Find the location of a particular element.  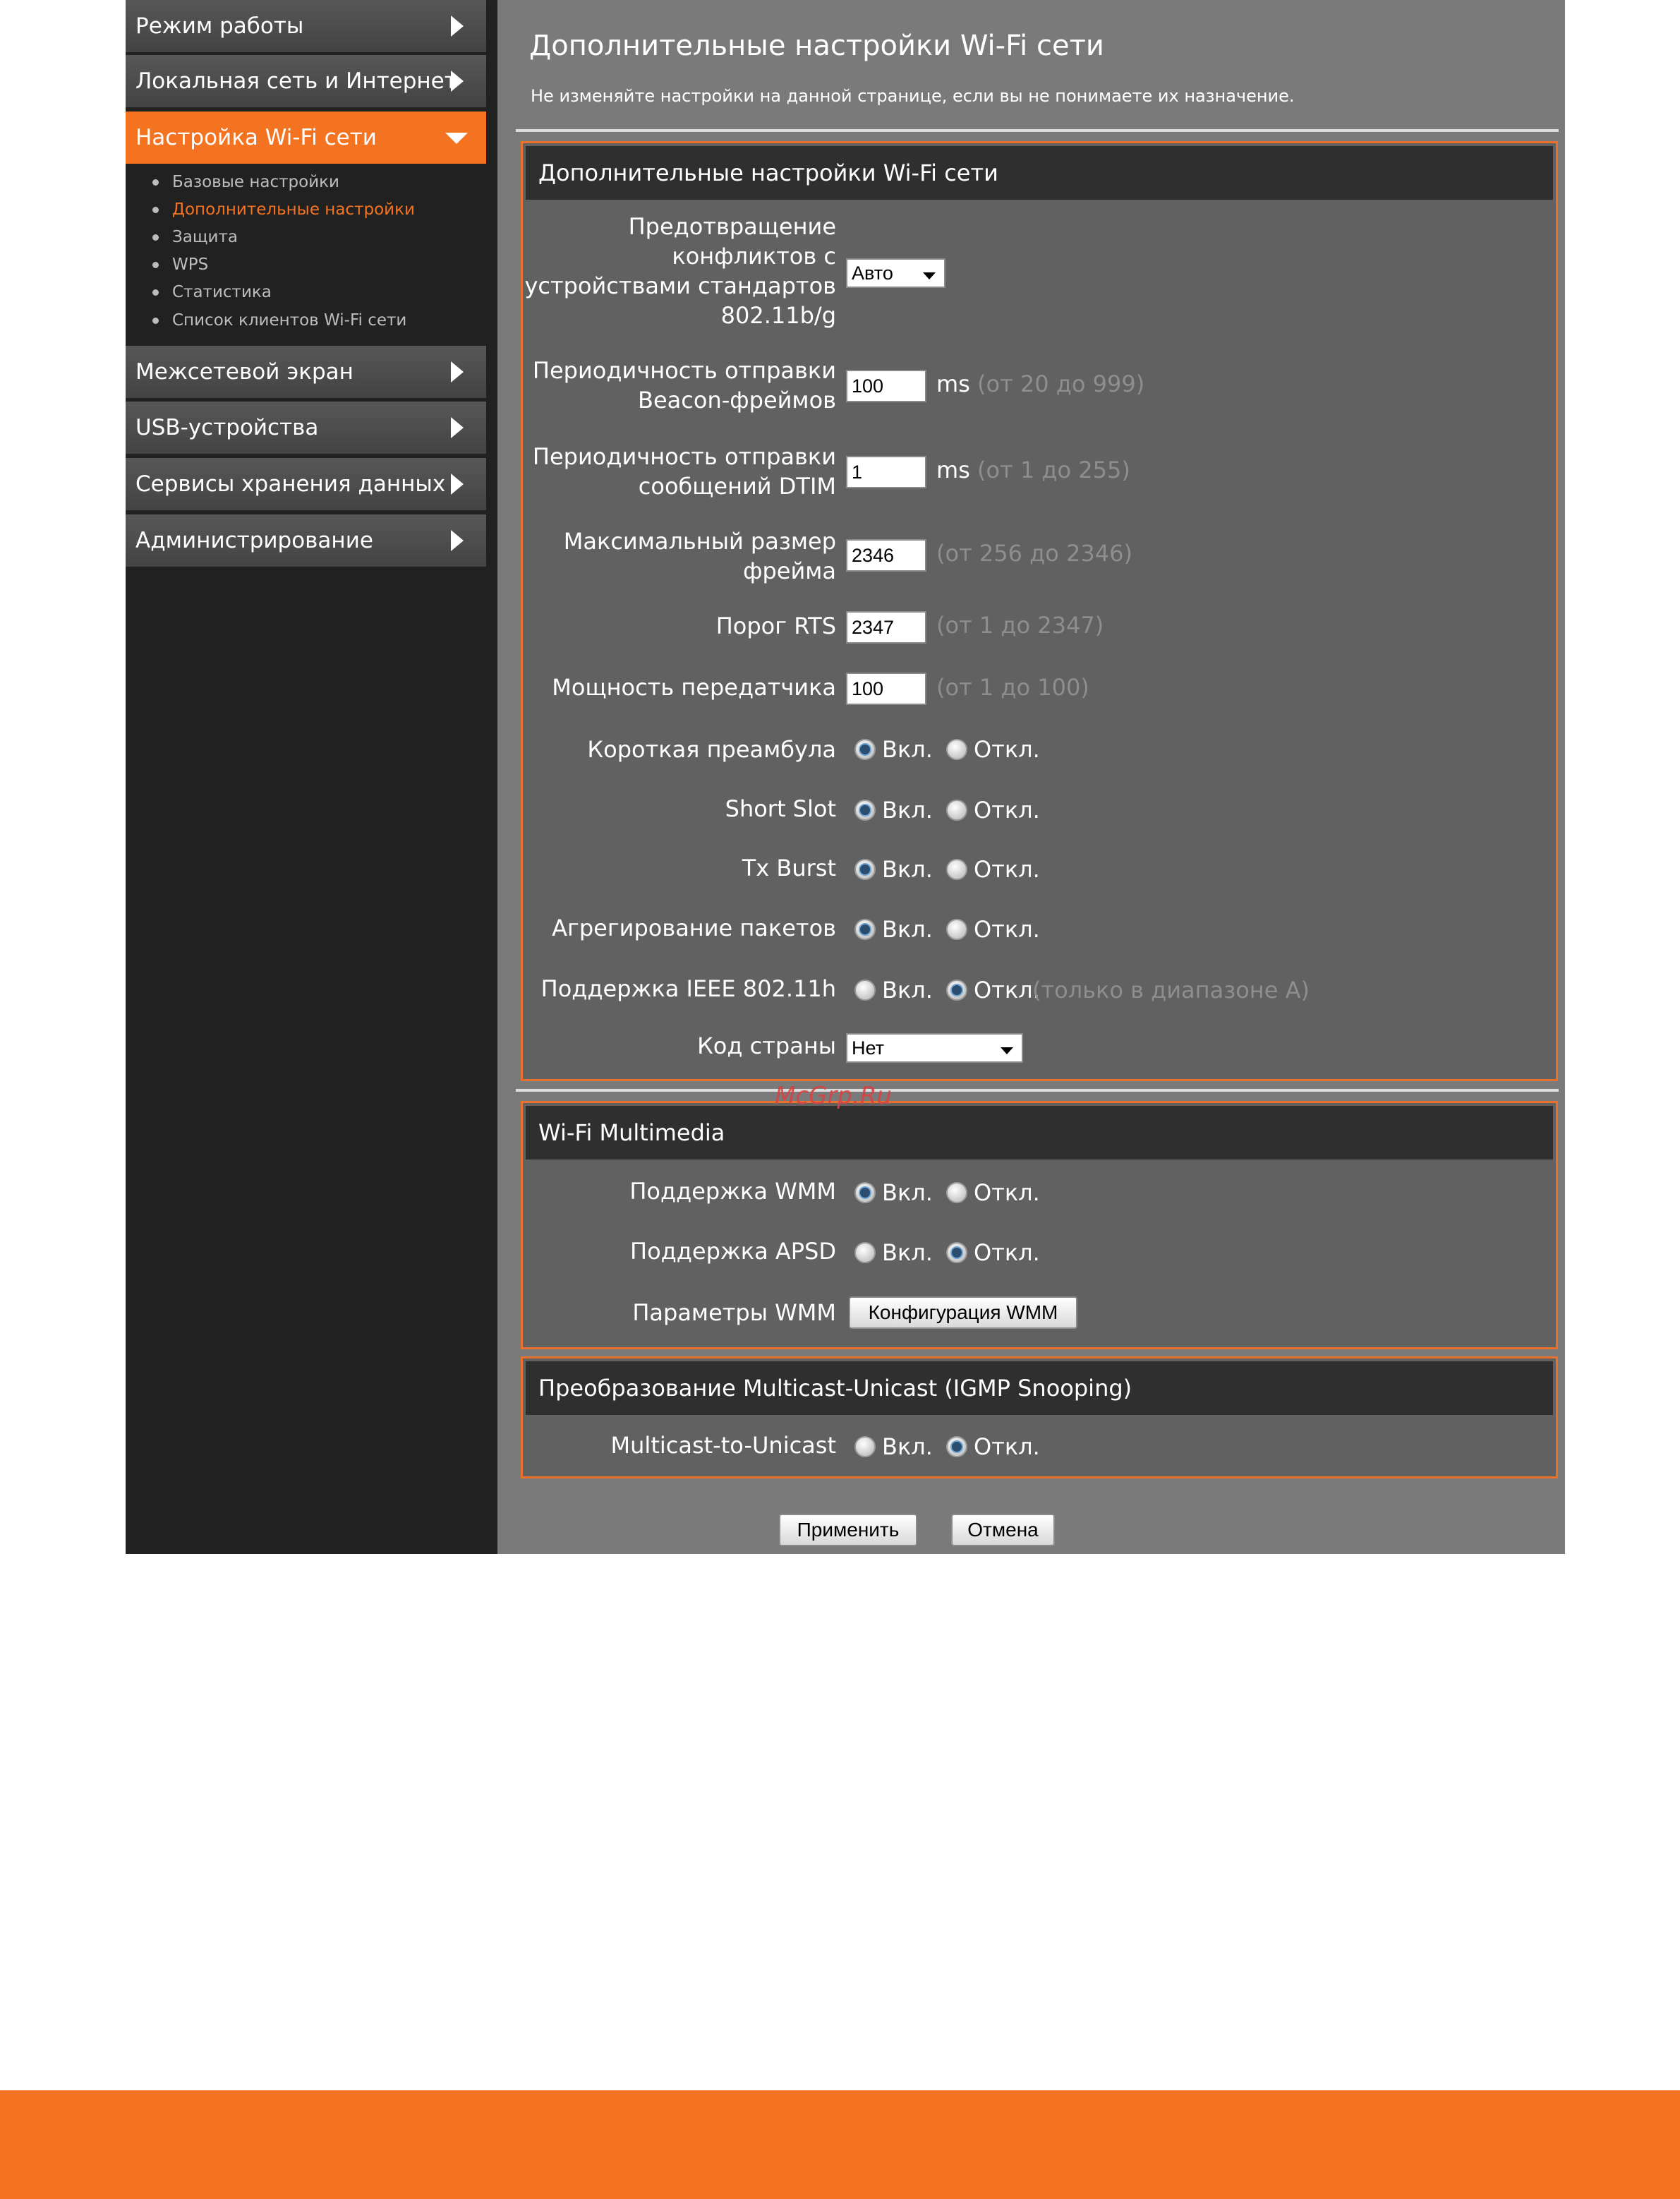

nav-item-usb: USB-устройства is located at coordinates (306, 428).